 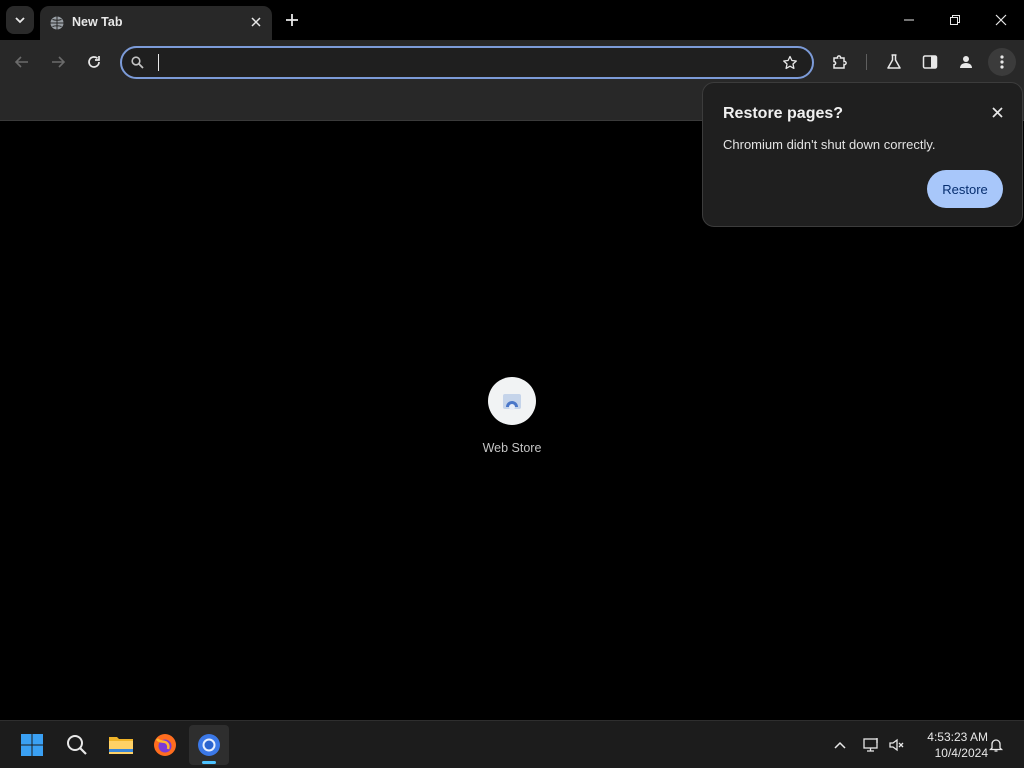 I want to click on back-button, so click(x=22, y=62).